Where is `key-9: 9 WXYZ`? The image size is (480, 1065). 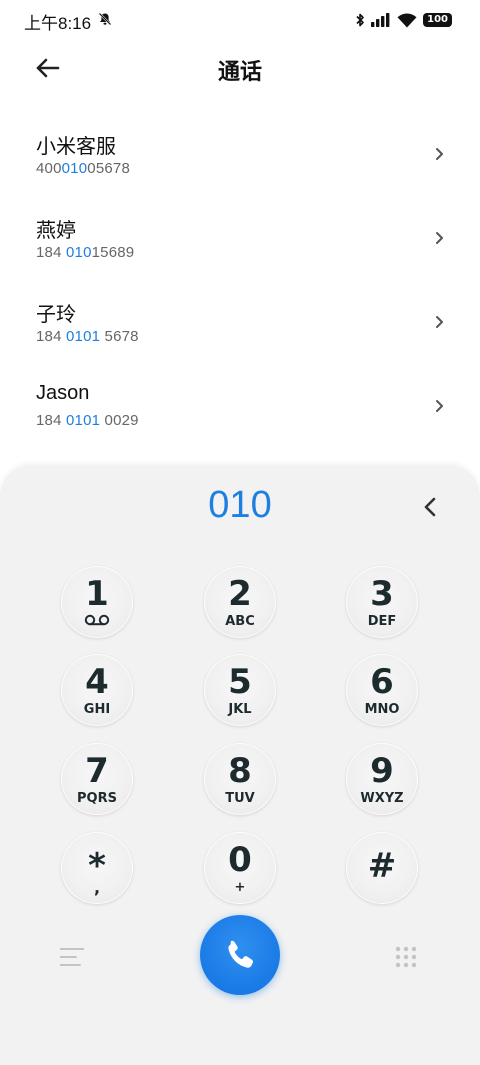 key-9: 9 WXYZ is located at coordinates (382, 779).